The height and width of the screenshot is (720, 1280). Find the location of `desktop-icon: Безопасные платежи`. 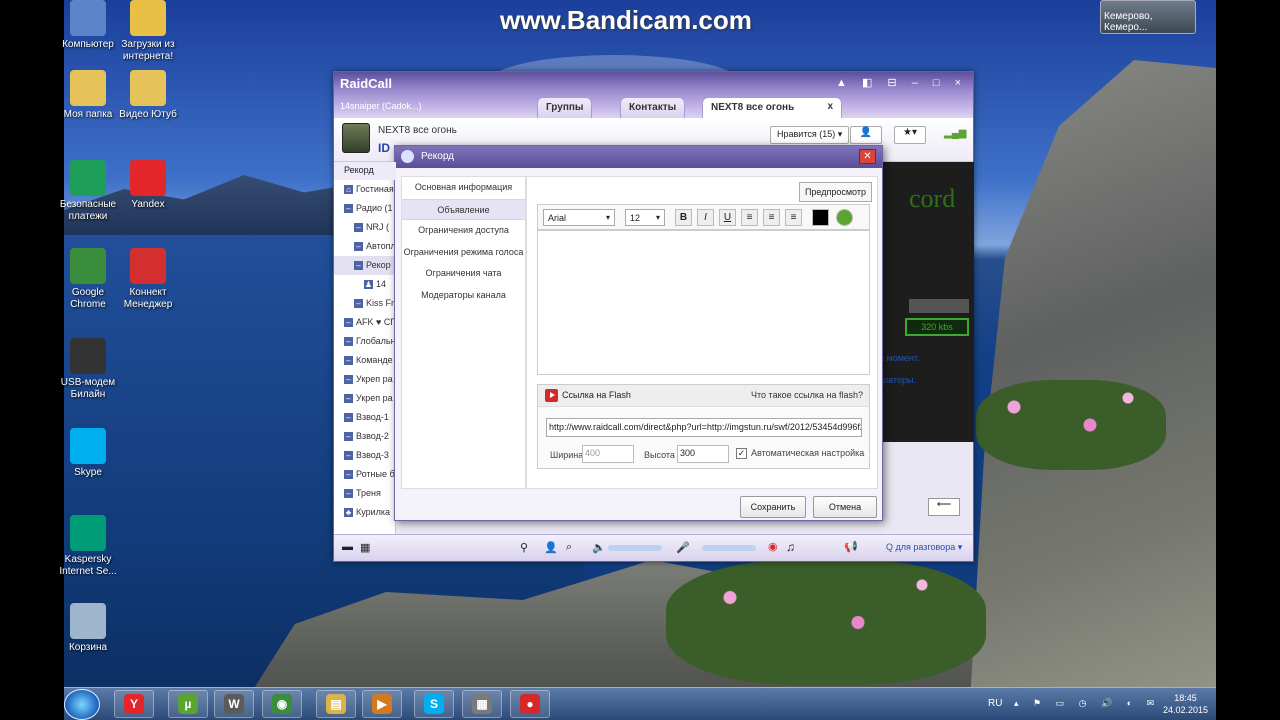

desktop-icon: Безопасные платежи is located at coordinates (88, 191).